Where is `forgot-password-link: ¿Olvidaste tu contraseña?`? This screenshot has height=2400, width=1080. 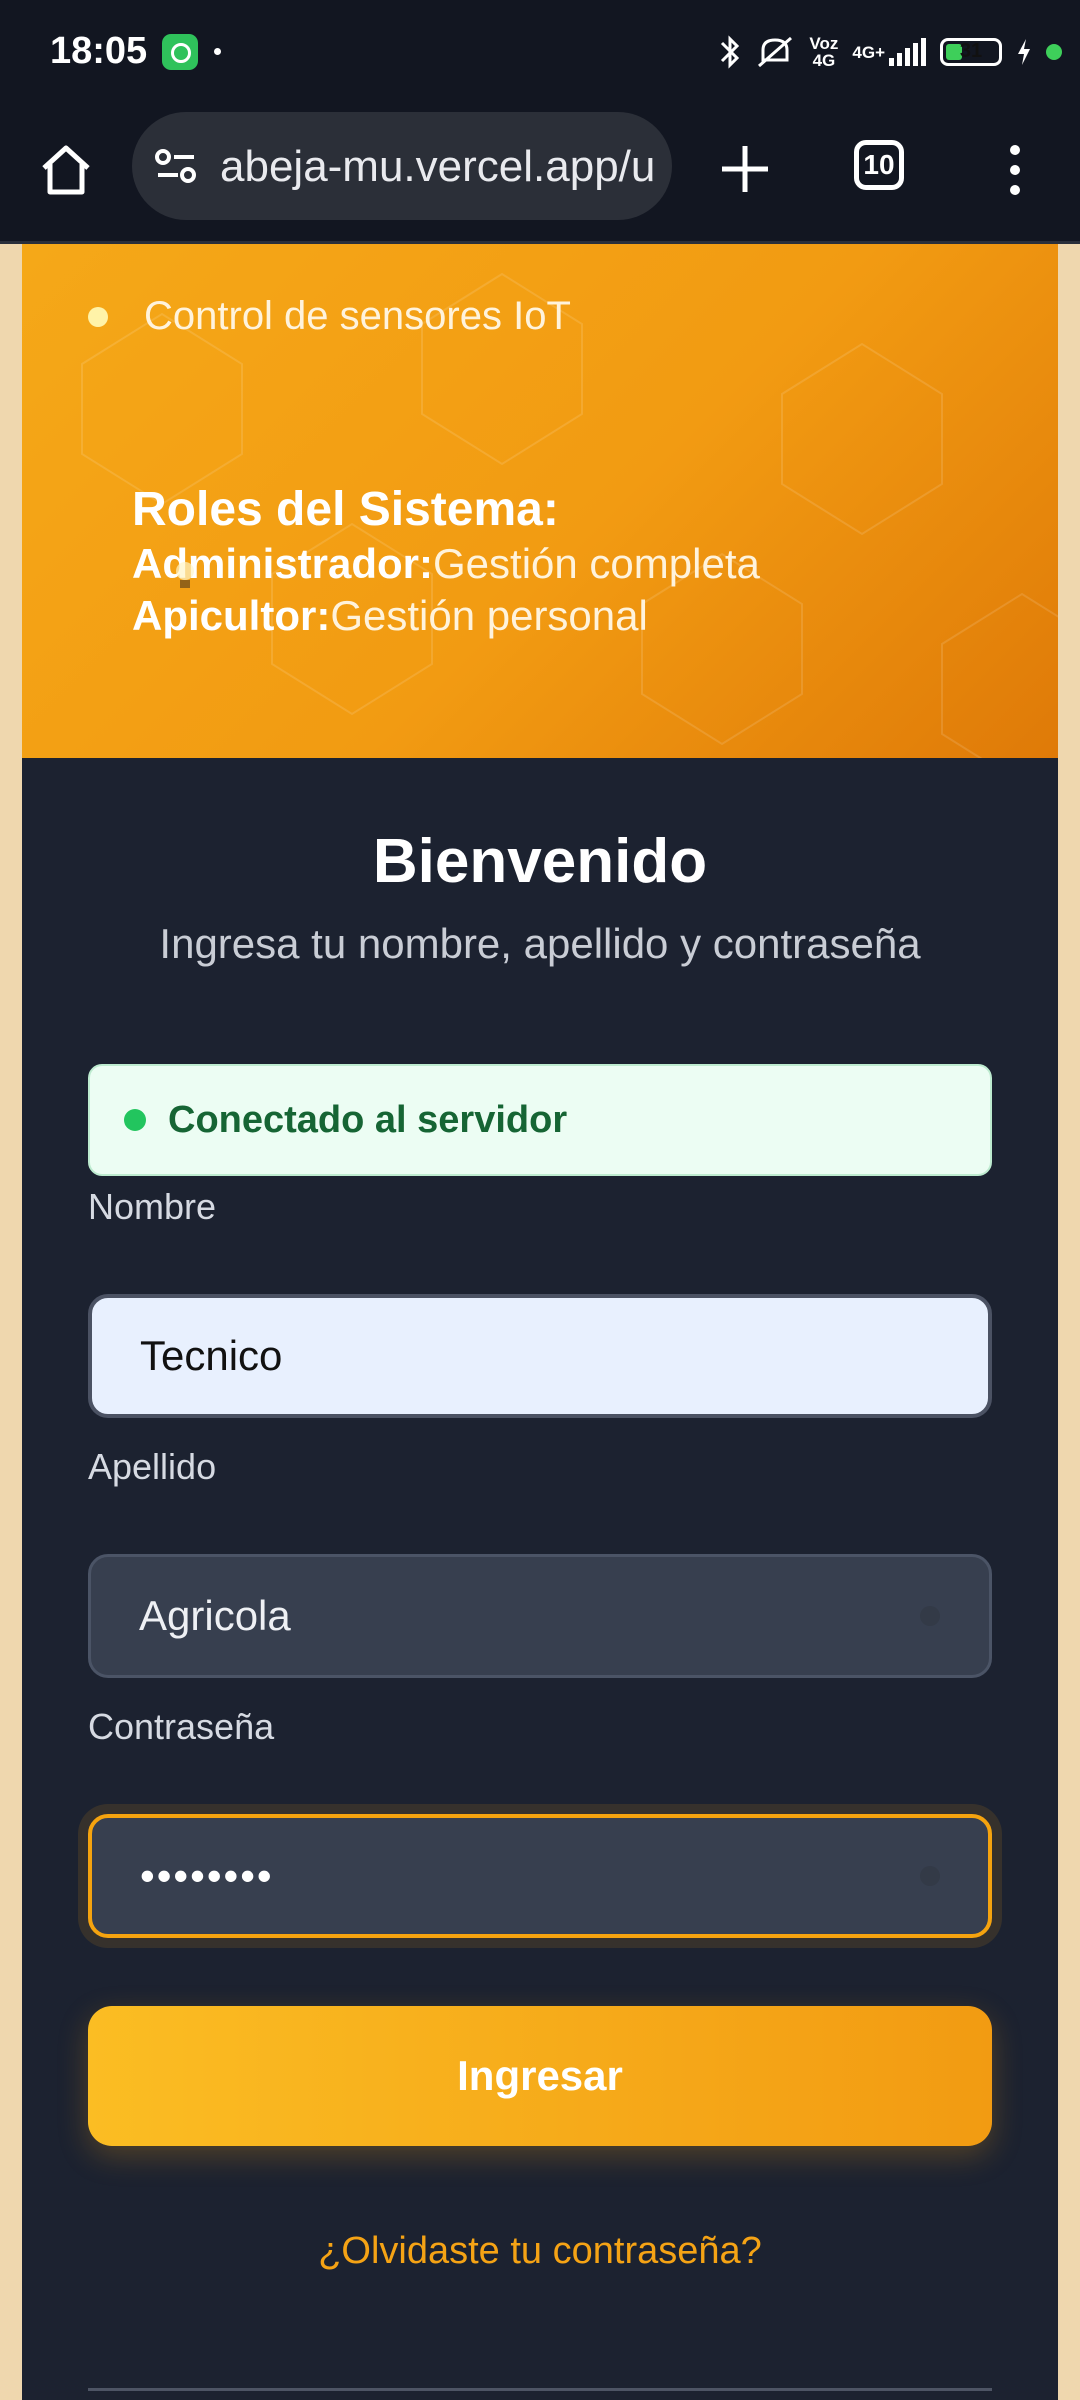 forgot-password-link: ¿Olvidaste tu contraseña? is located at coordinates (540, 2251).